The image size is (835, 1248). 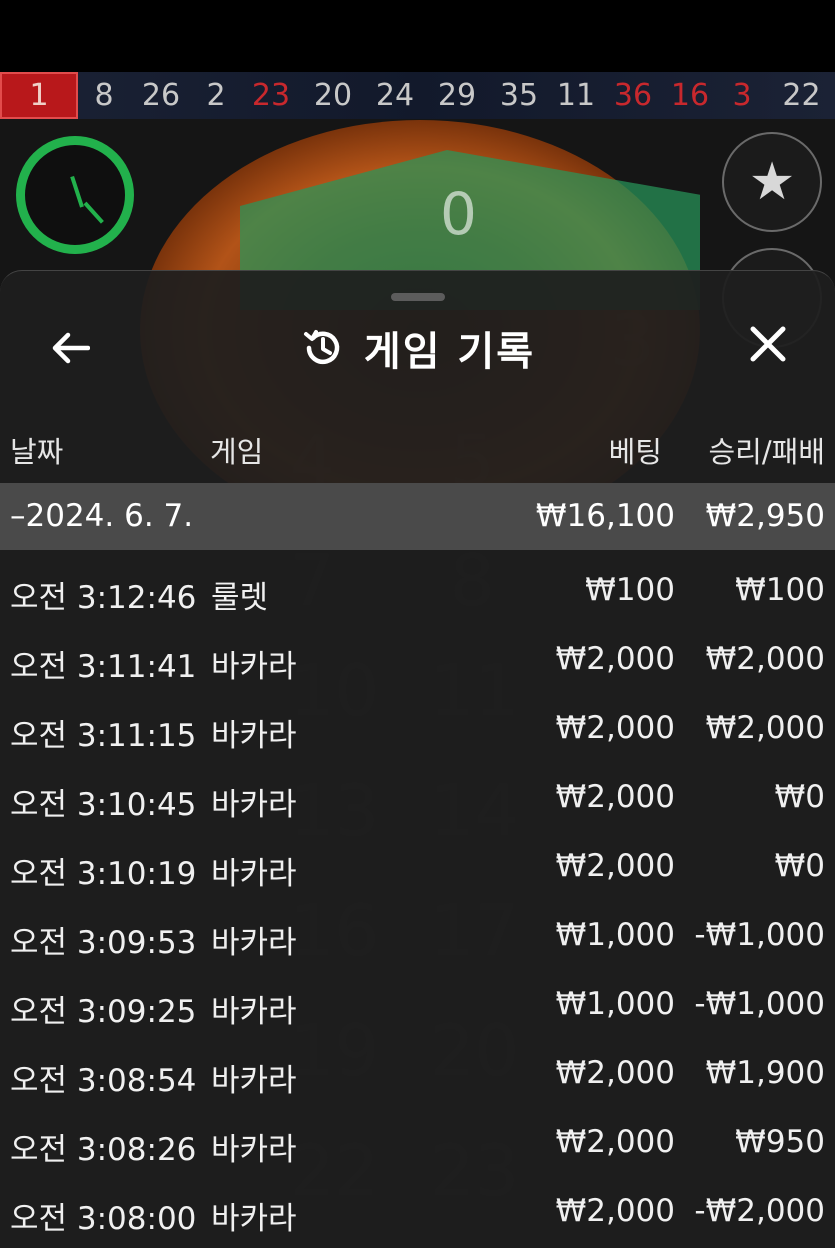 I want to click on day-summary-row: –2024. 6. 7. ₩16,100 ₩2,950, so click(x=417, y=516).